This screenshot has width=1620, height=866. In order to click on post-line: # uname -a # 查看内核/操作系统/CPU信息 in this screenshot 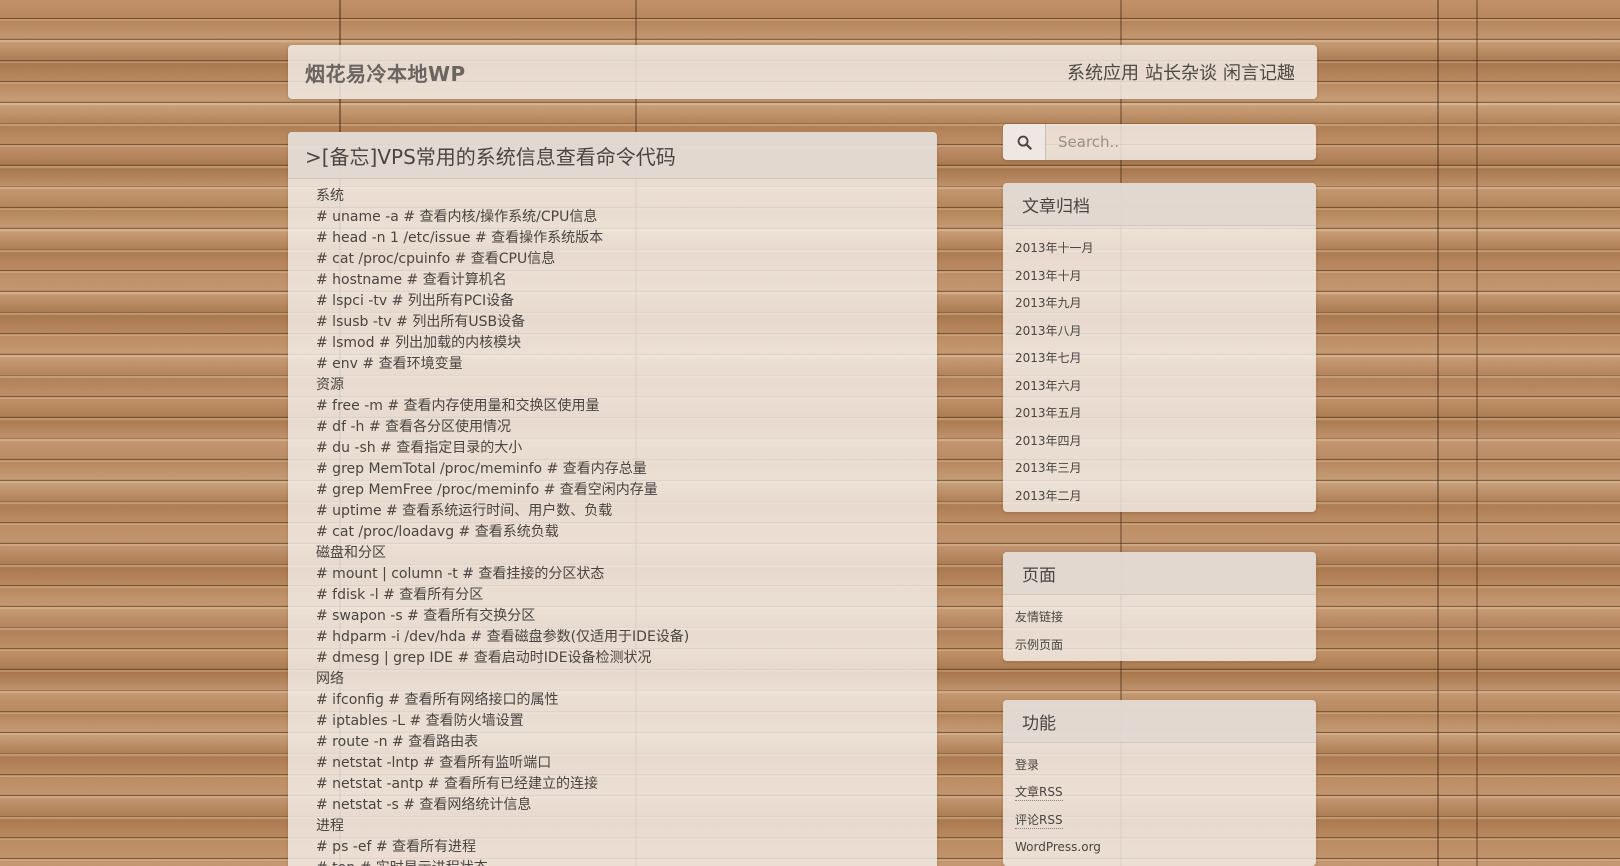, I will do `click(457, 217)`.